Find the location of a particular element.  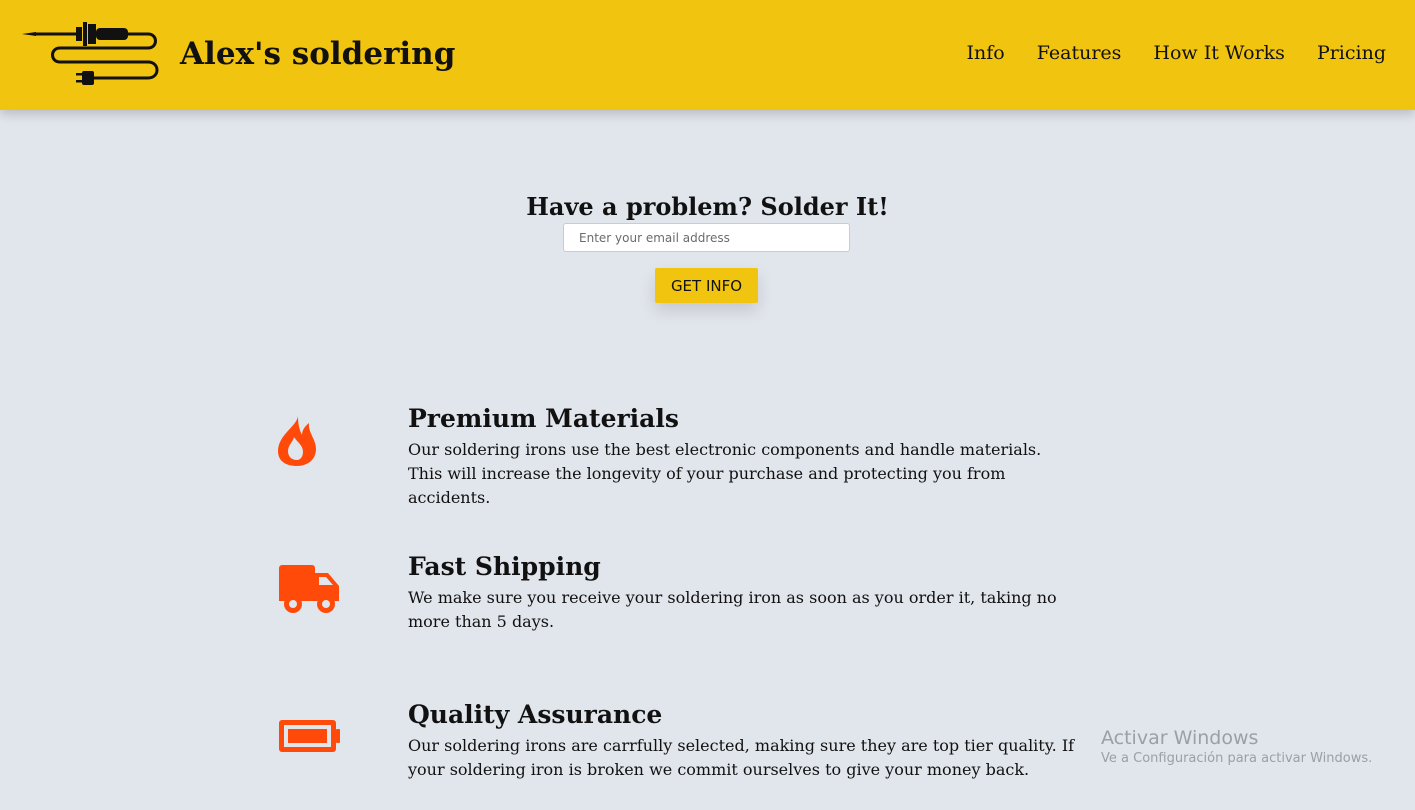

nav-link-info: Info is located at coordinates (986, 53).